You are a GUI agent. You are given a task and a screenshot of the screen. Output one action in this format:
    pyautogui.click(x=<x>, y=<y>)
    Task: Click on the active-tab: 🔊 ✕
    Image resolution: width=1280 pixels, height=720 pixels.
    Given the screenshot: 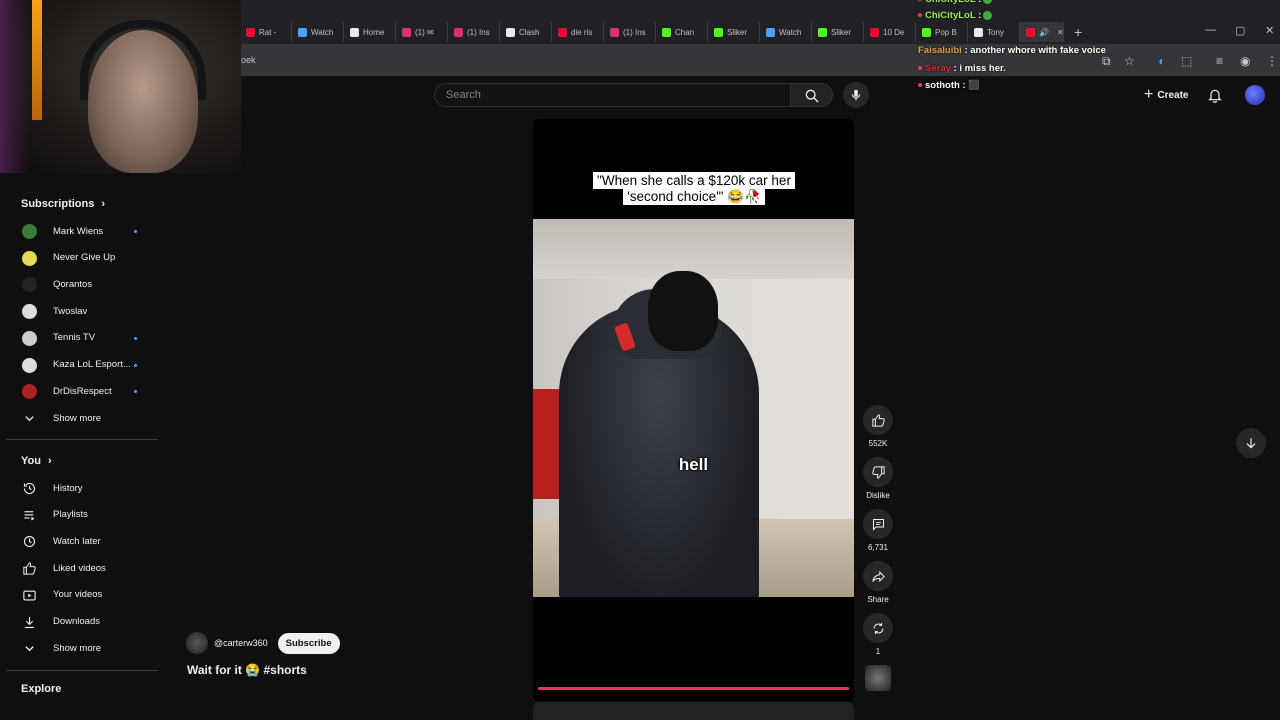 What is the action you would take?
    pyautogui.click(x=1042, y=32)
    